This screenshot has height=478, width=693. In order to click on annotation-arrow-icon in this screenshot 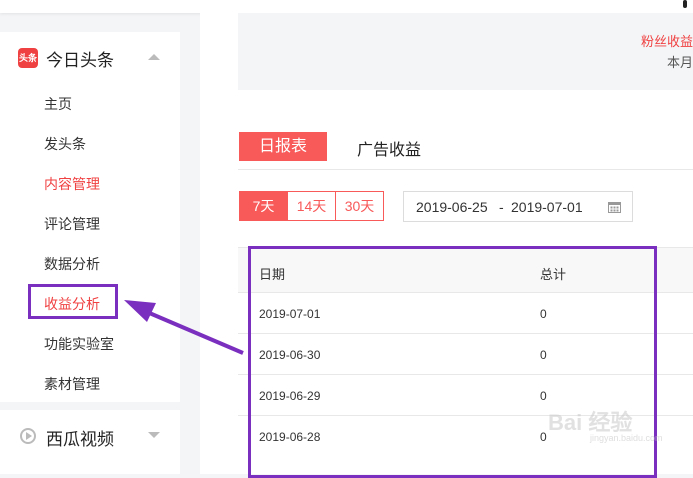, I will do `click(184, 327)`.